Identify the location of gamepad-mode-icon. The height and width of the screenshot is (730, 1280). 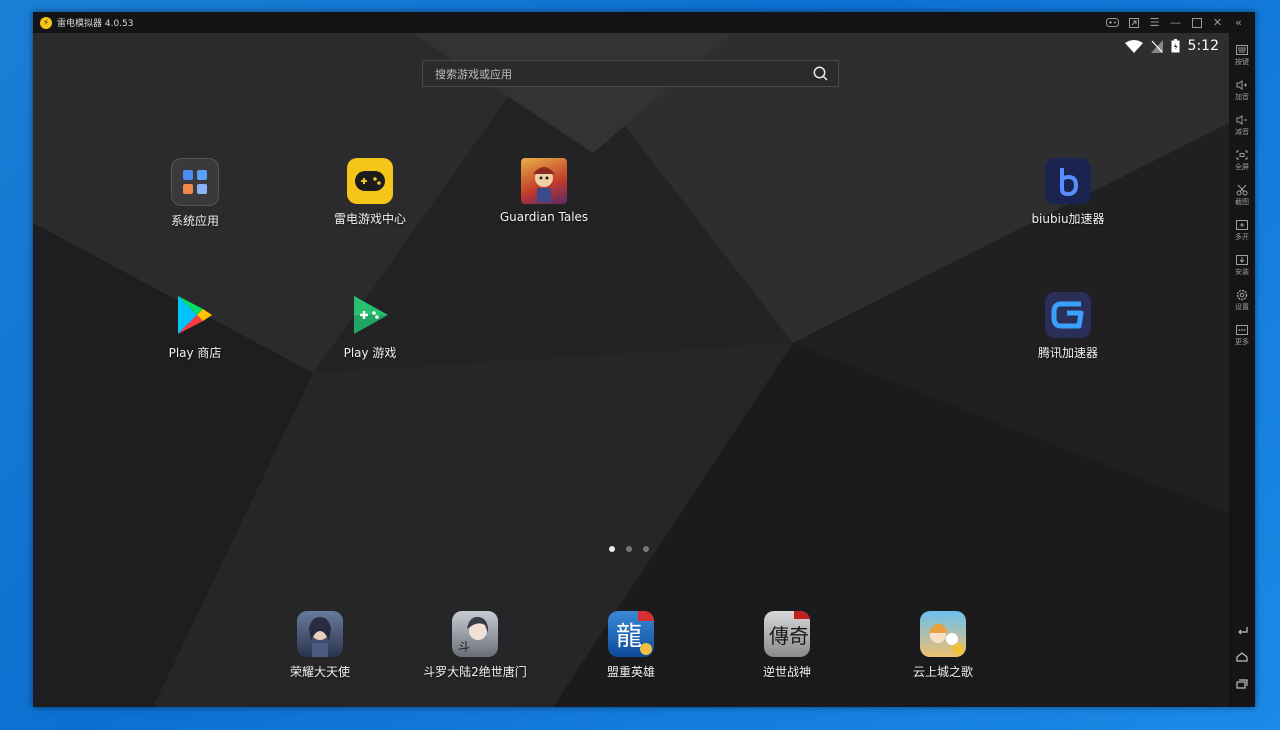
(1112, 22).